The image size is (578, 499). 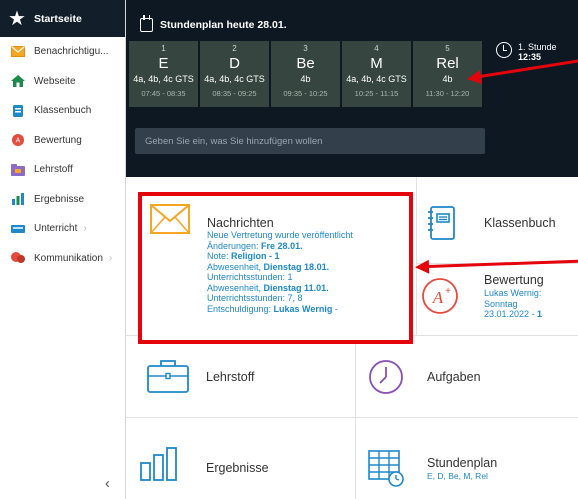 I want to click on message-line: Abwesenheit, Dienstag 11.01., so click(x=294, y=288).